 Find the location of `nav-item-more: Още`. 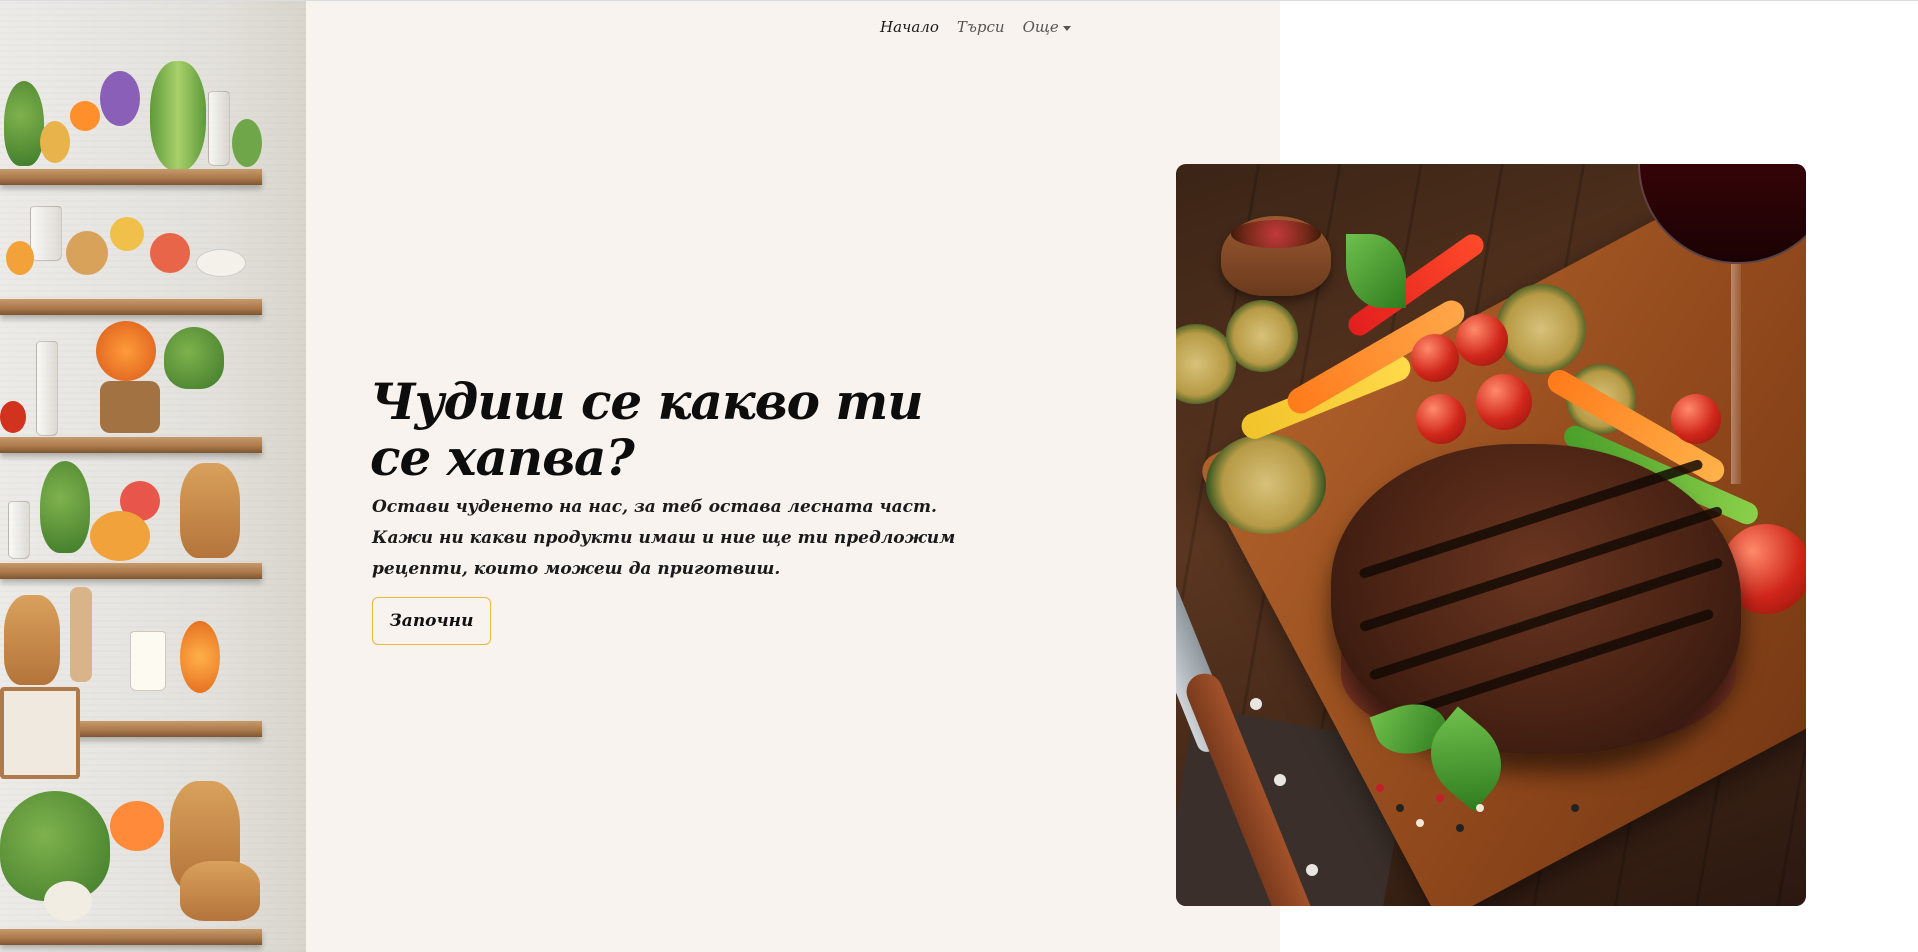

nav-item-more: Още is located at coordinates (1047, 27).